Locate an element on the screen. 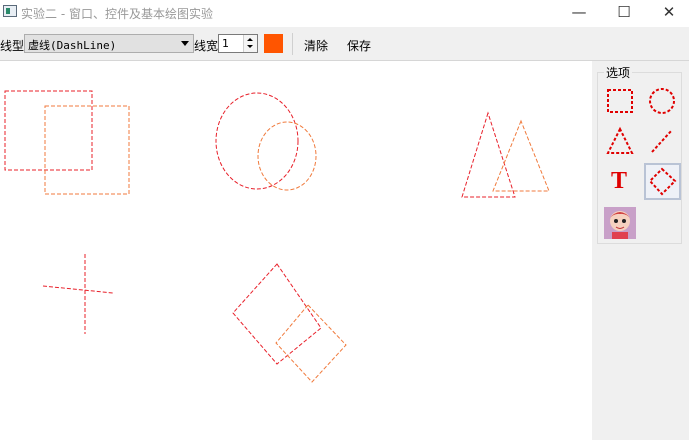 The image size is (689, 440). line-type-select: 虚线(DashLine) is located at coordinates (109, 43).